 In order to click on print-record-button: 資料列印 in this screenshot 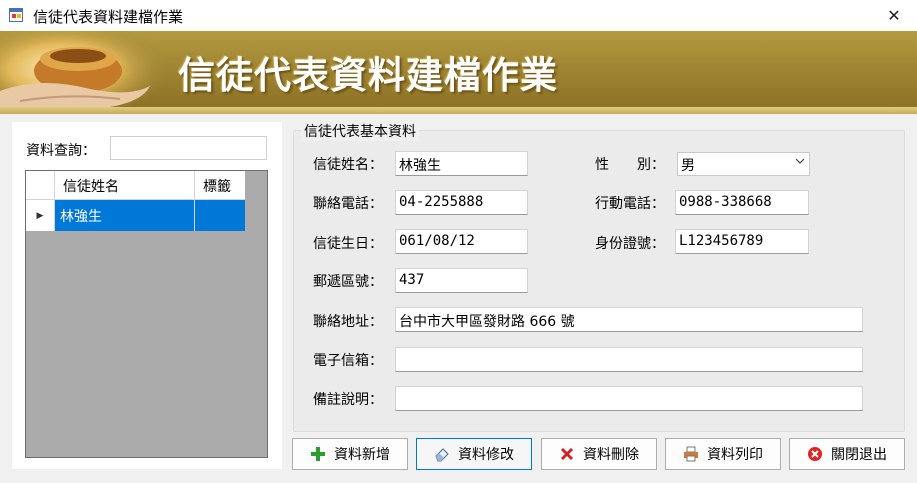, I will do `click(723, 454)`.